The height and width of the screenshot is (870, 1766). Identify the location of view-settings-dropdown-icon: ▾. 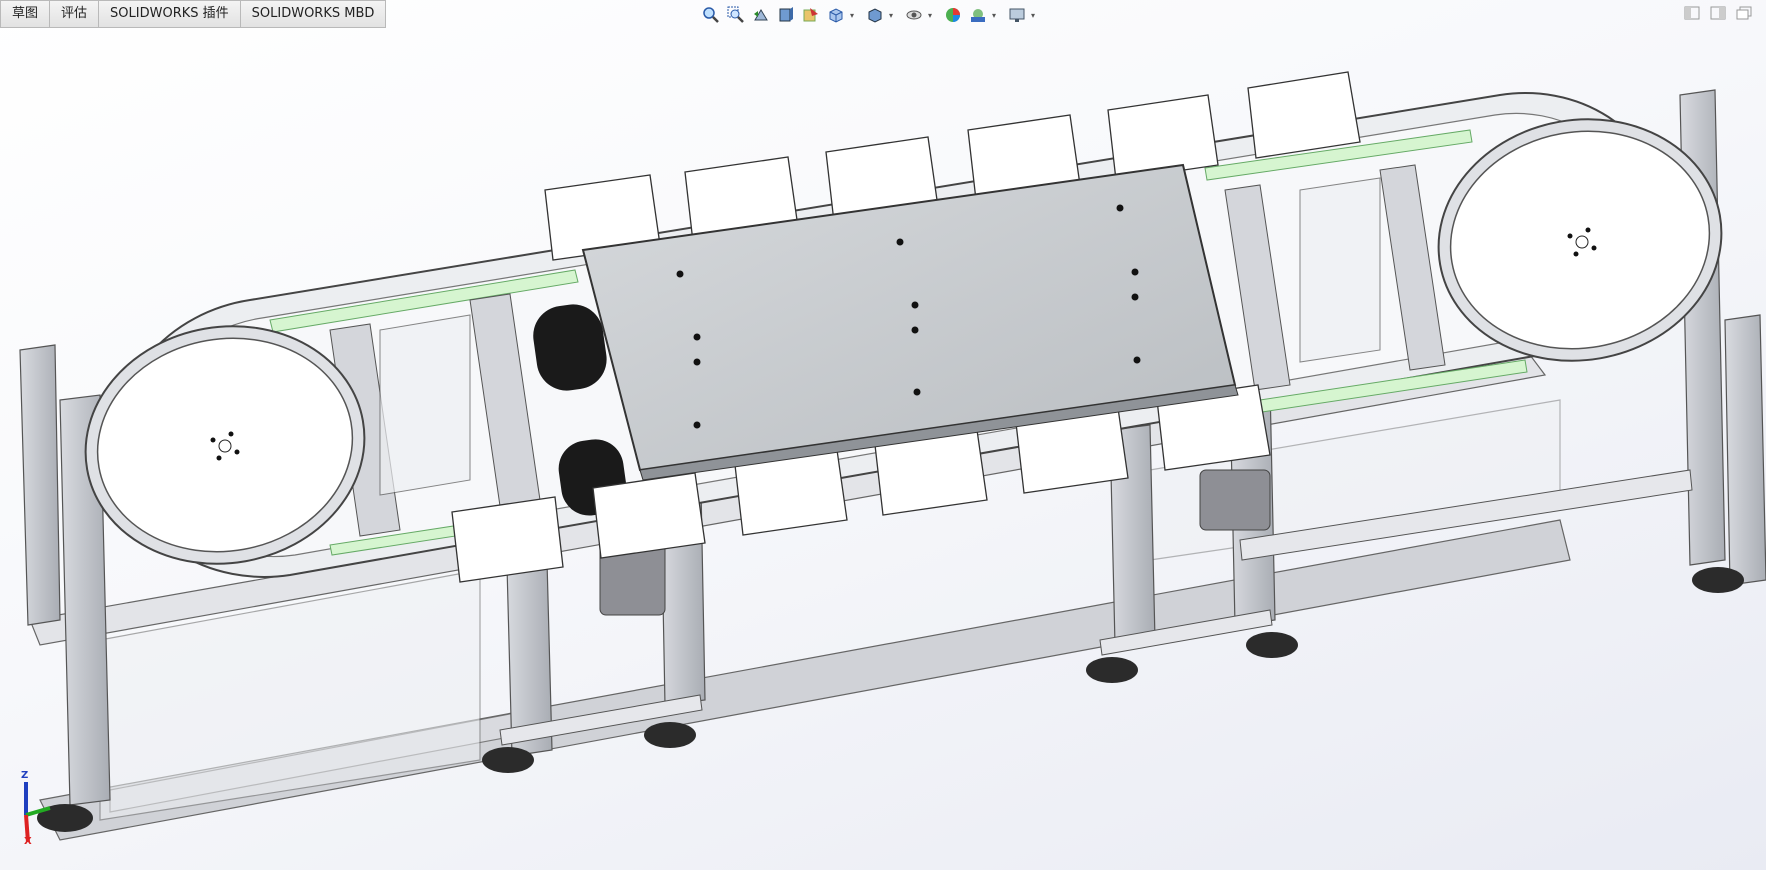
(1035, 15).